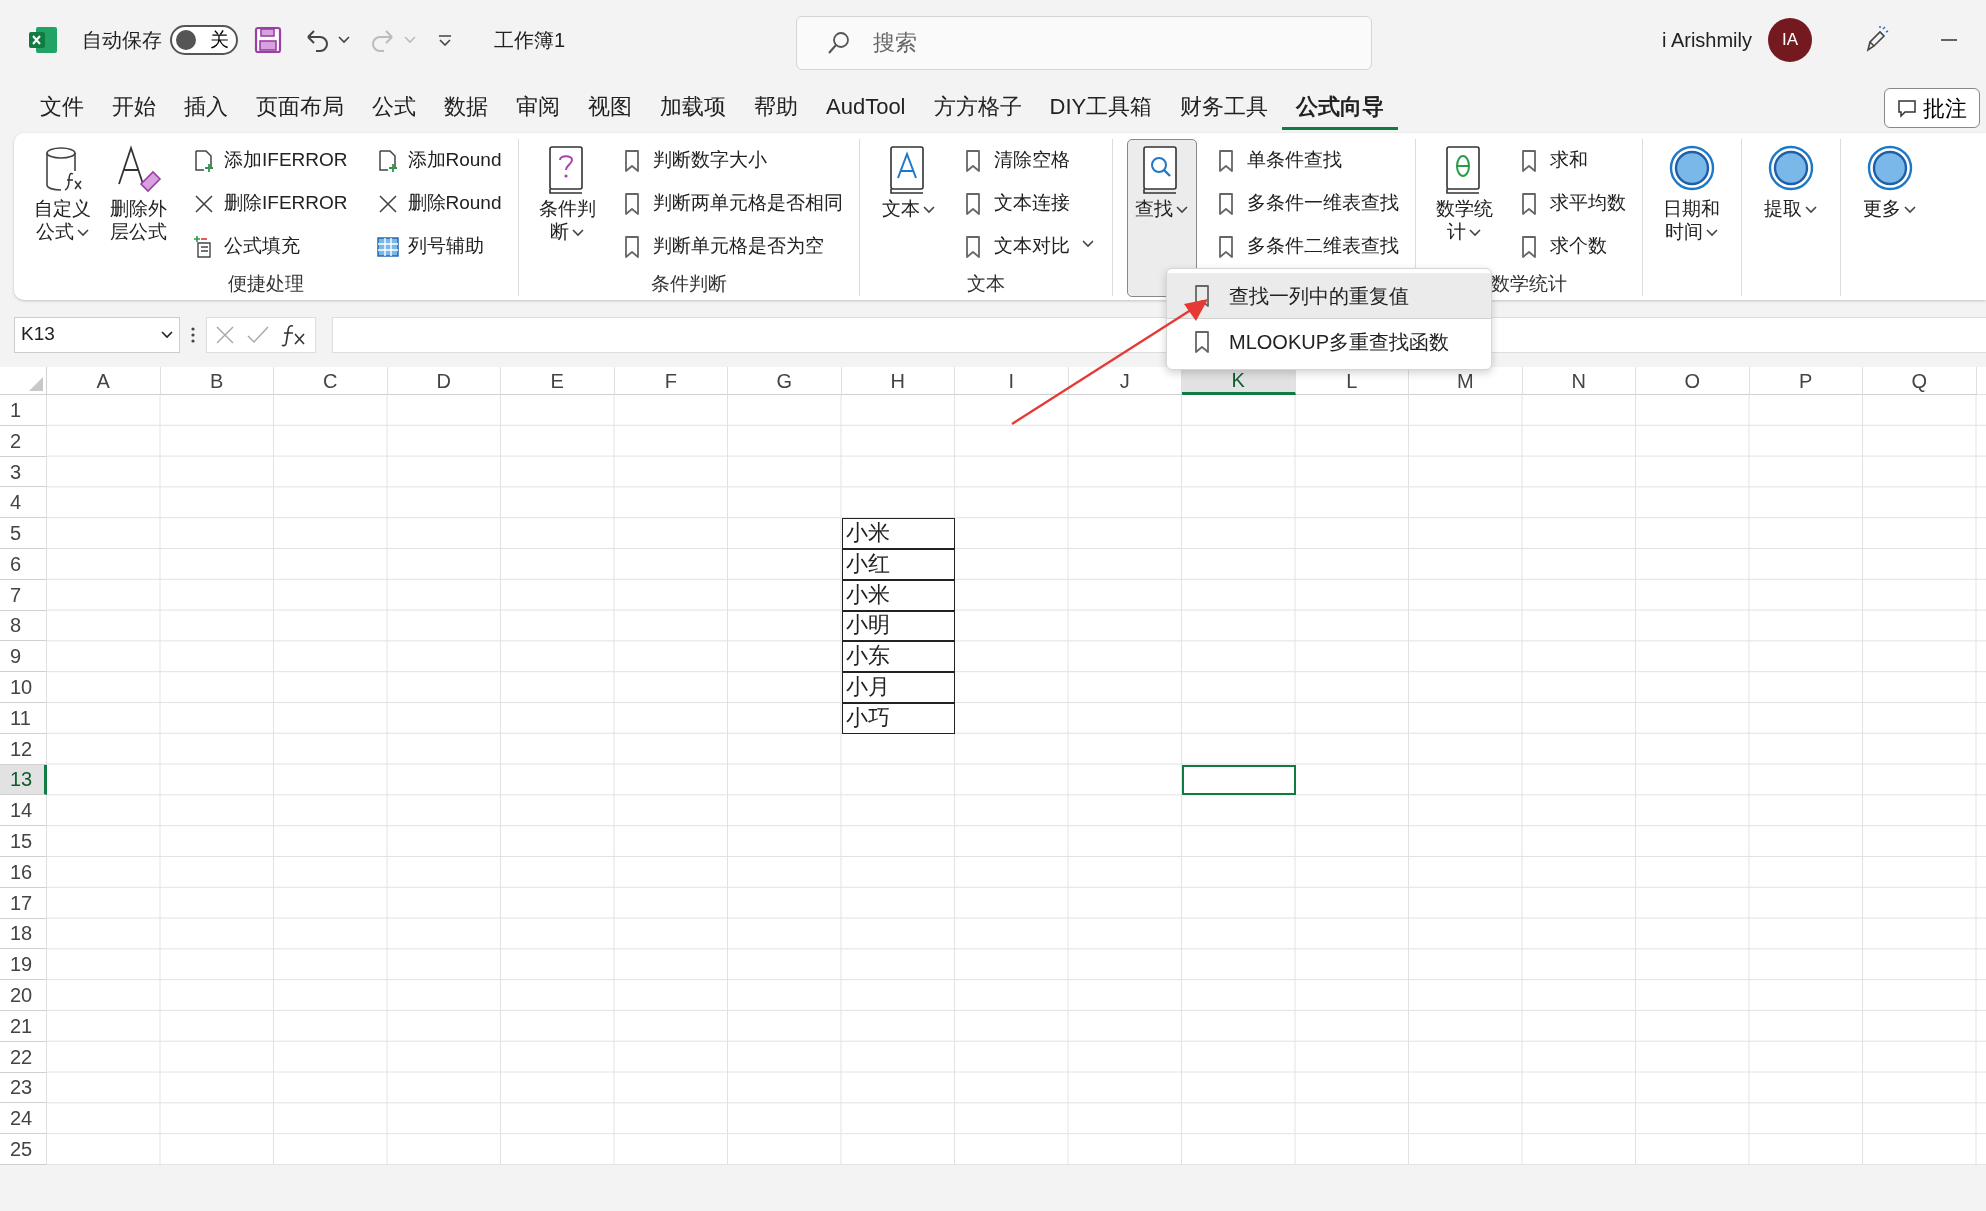  I want to click on ribbon-item: 判断数字大小, so click(731, 160).